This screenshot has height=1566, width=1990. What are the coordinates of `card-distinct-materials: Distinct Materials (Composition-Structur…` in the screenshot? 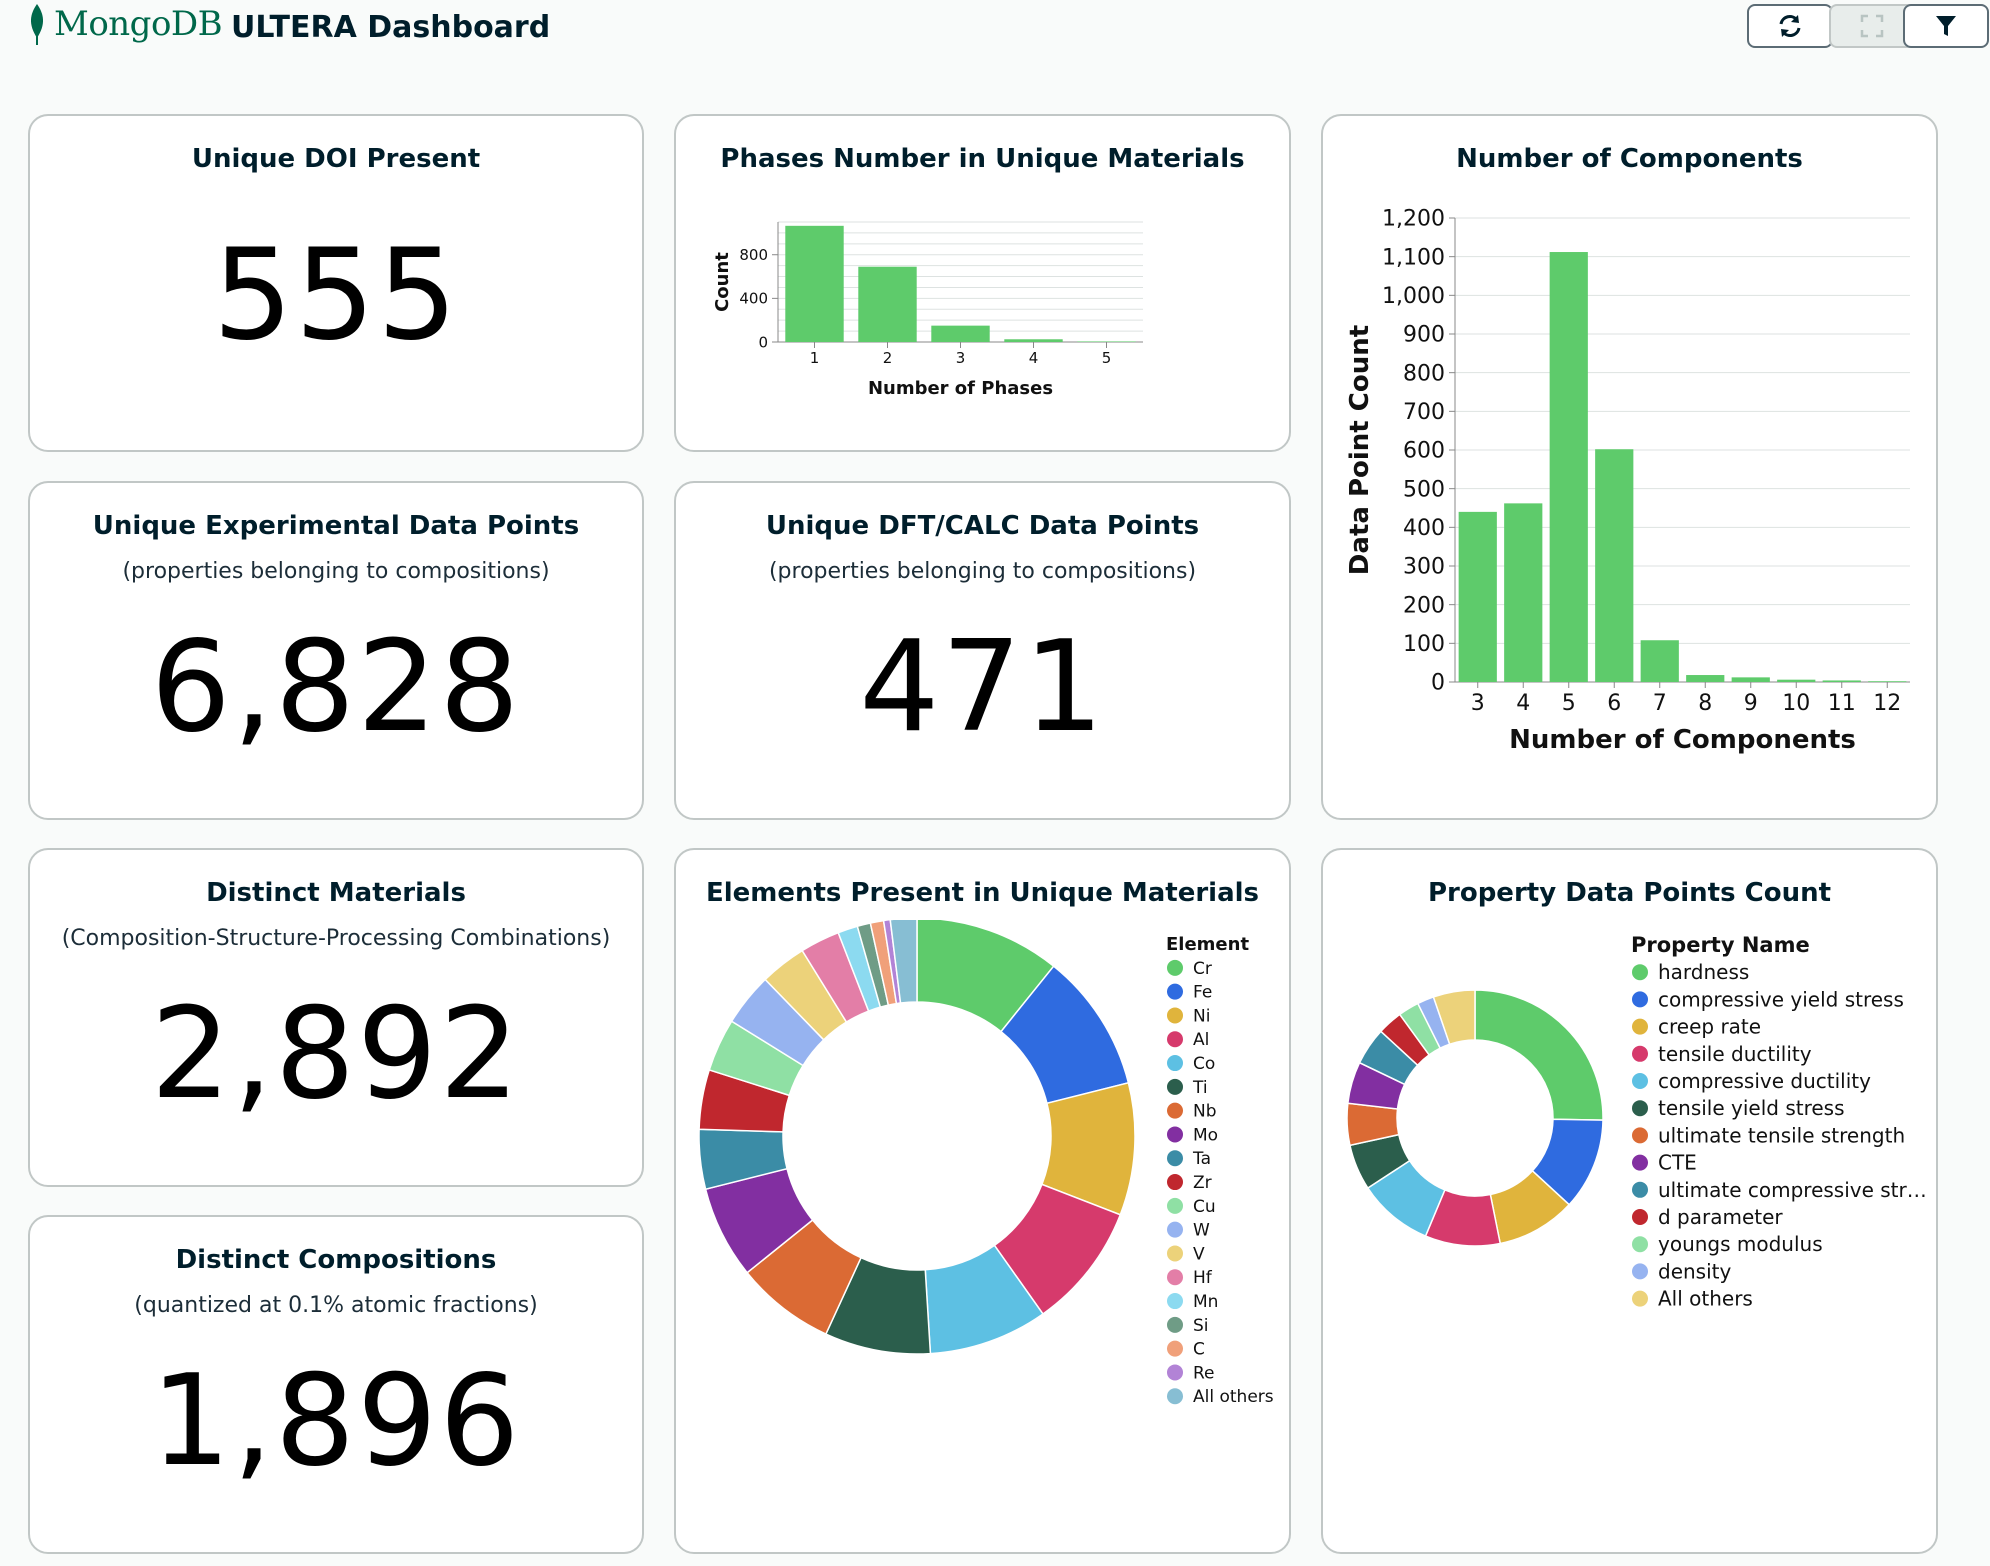 It's located at (336, 1017).